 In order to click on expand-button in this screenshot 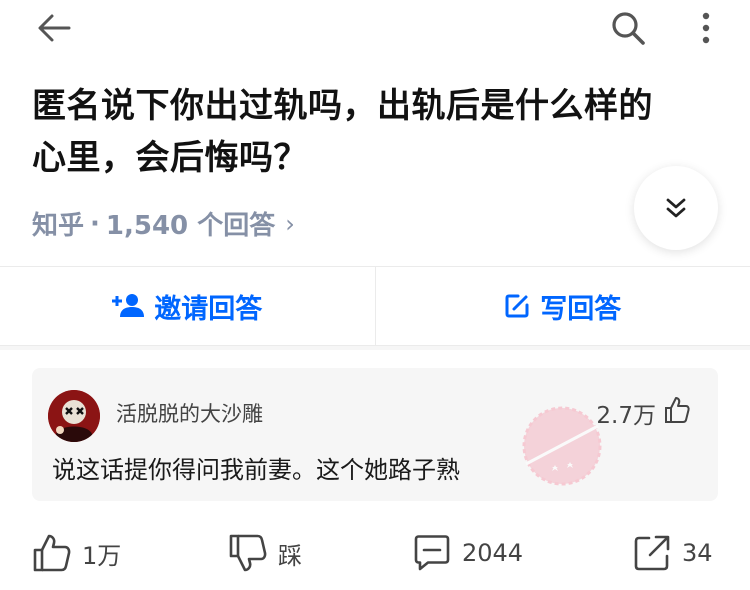, I will do `click(676, 208)`.